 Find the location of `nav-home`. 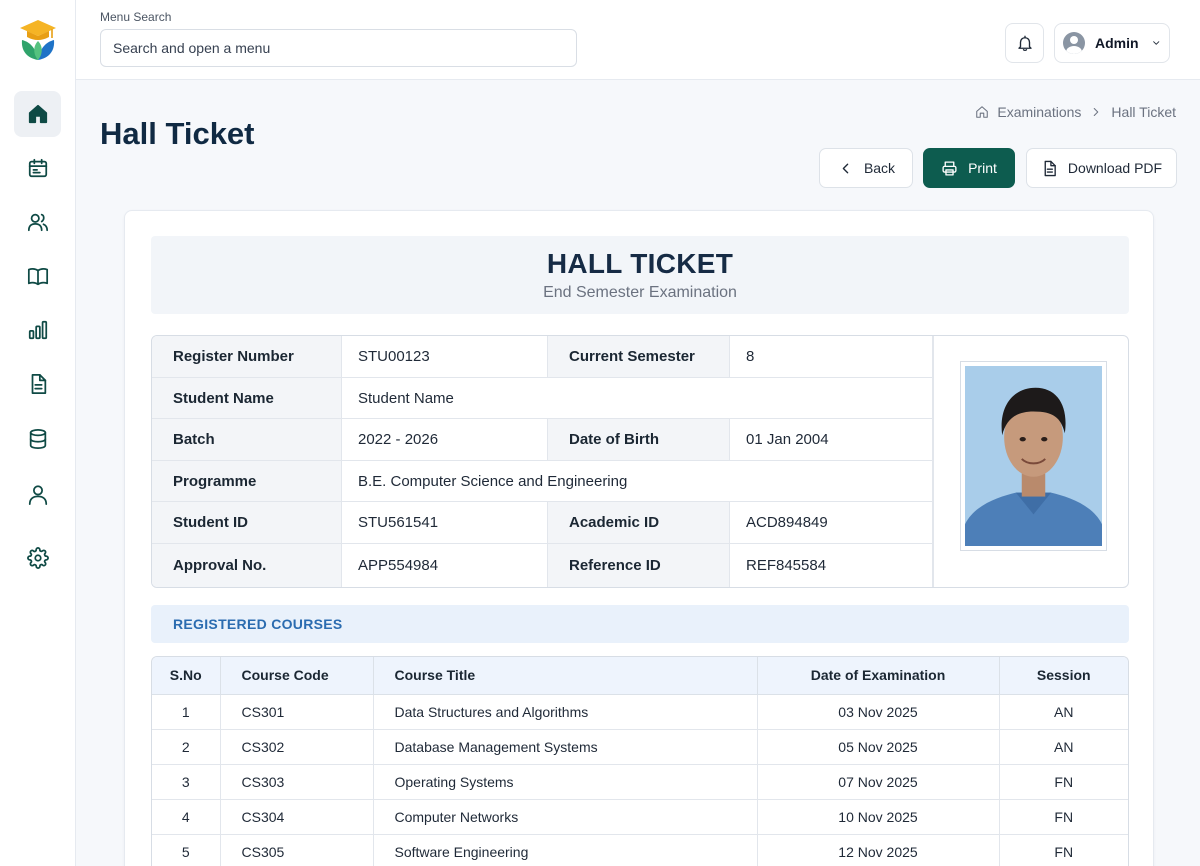

nav-home is located at coordinates (37, 114).